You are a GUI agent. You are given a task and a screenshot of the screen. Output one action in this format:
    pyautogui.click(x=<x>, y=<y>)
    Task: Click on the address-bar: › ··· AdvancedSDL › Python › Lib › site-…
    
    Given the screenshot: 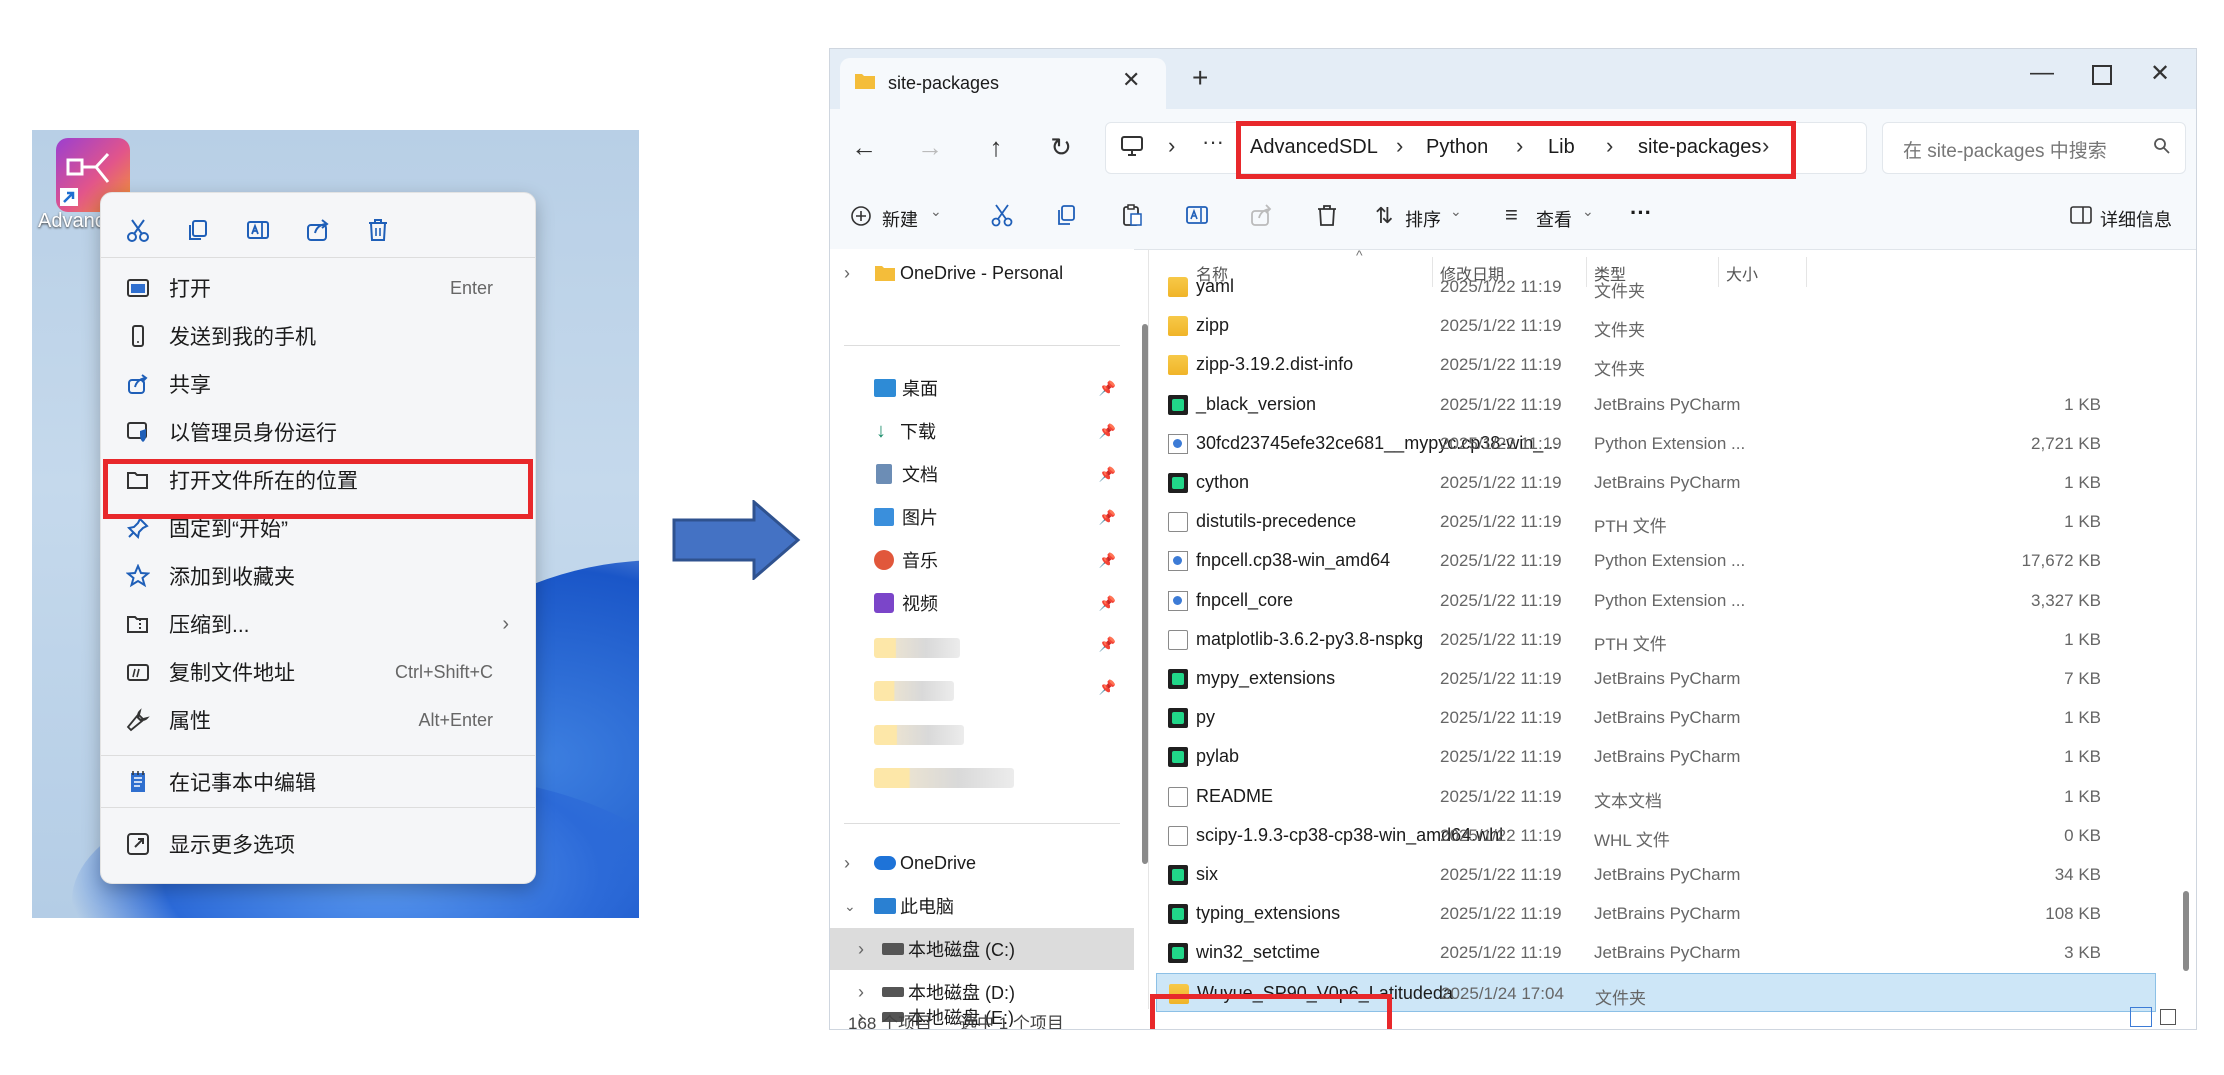 What is the action you would take?
    pyautogui.click(x=1486, y=150)
    